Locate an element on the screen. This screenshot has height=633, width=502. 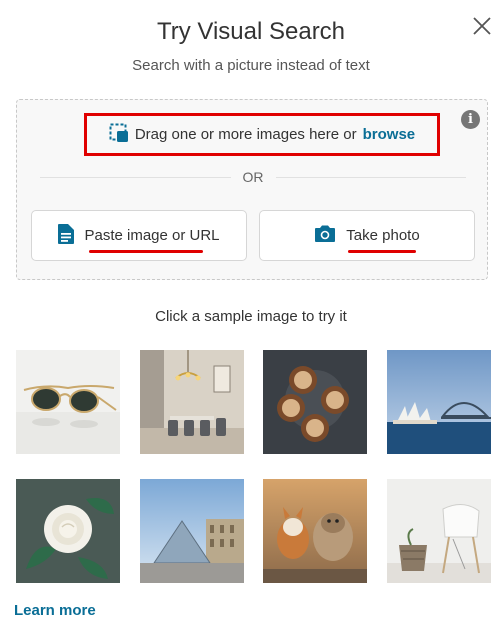
divider-line-right is located at coordinates (370, 177).